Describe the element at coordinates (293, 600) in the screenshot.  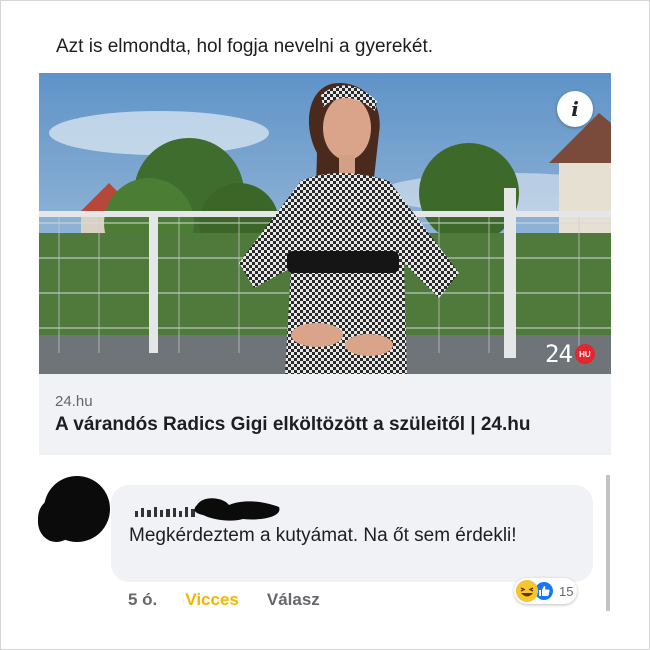
I see `reply-button: Válasz` at that location.